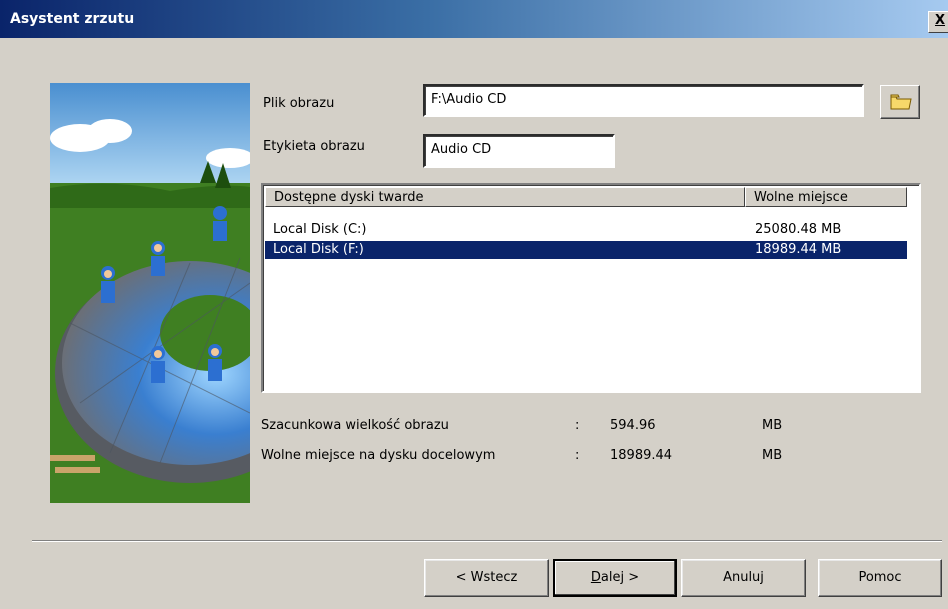  I want to click on title-bar: Asystent zrzutu X, so click(474, 19).